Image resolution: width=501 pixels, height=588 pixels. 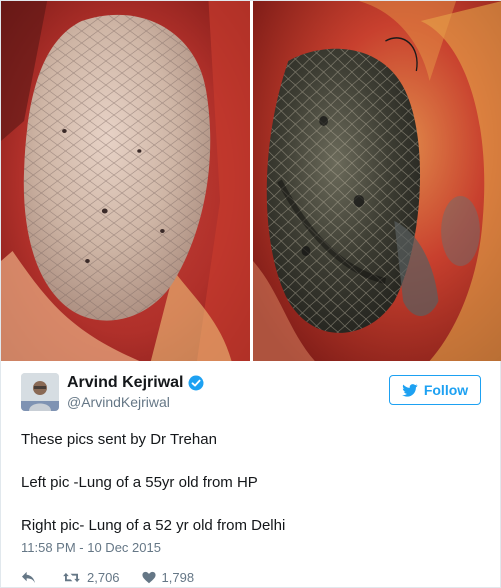 I want to click on like-button: 1,798, so click(x=168, y=577).